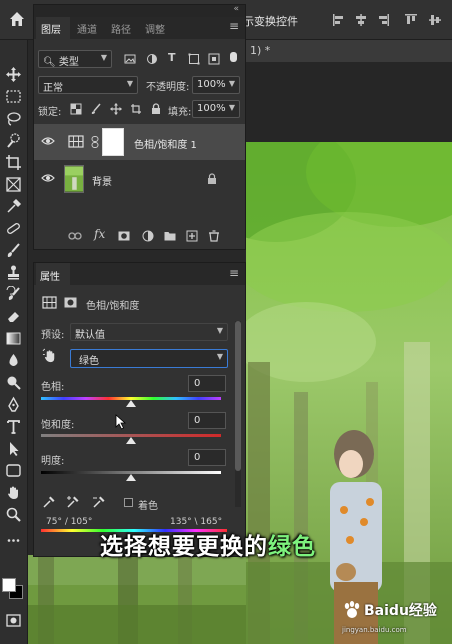  Describe the element at coordinates (435, 20) in the screenshot. I see `align-middle-icon` at that location.